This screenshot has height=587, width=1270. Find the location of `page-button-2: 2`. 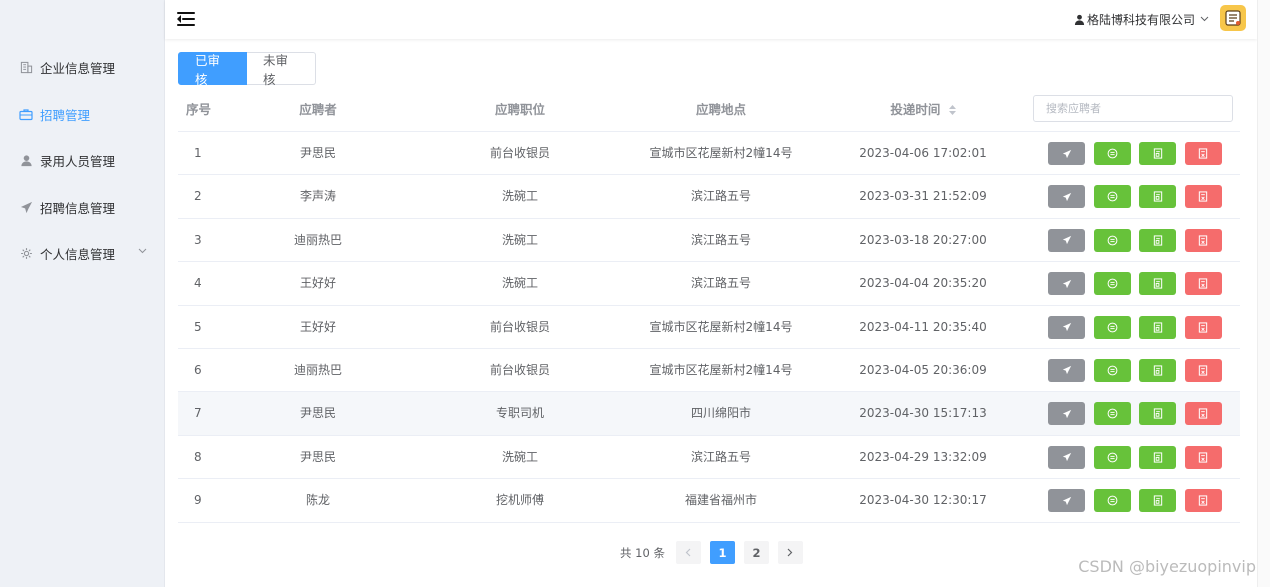

page-button-2: 2 is located at coordinates (756, 552).